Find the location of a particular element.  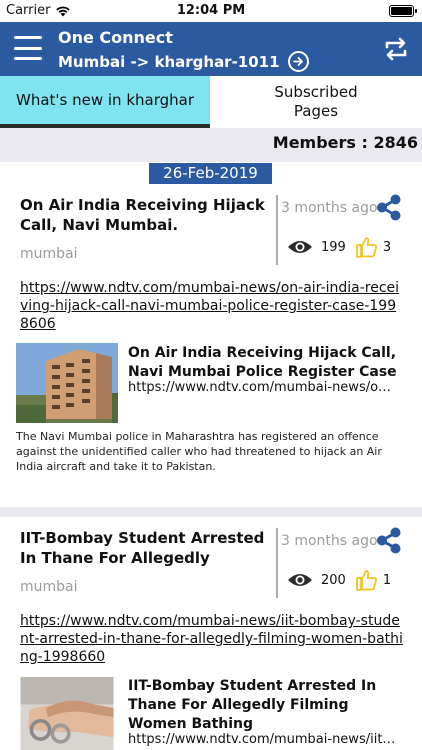

app-header: One Connect Mumbai -> kharghar-1011 is located at coordinates (211, 49).